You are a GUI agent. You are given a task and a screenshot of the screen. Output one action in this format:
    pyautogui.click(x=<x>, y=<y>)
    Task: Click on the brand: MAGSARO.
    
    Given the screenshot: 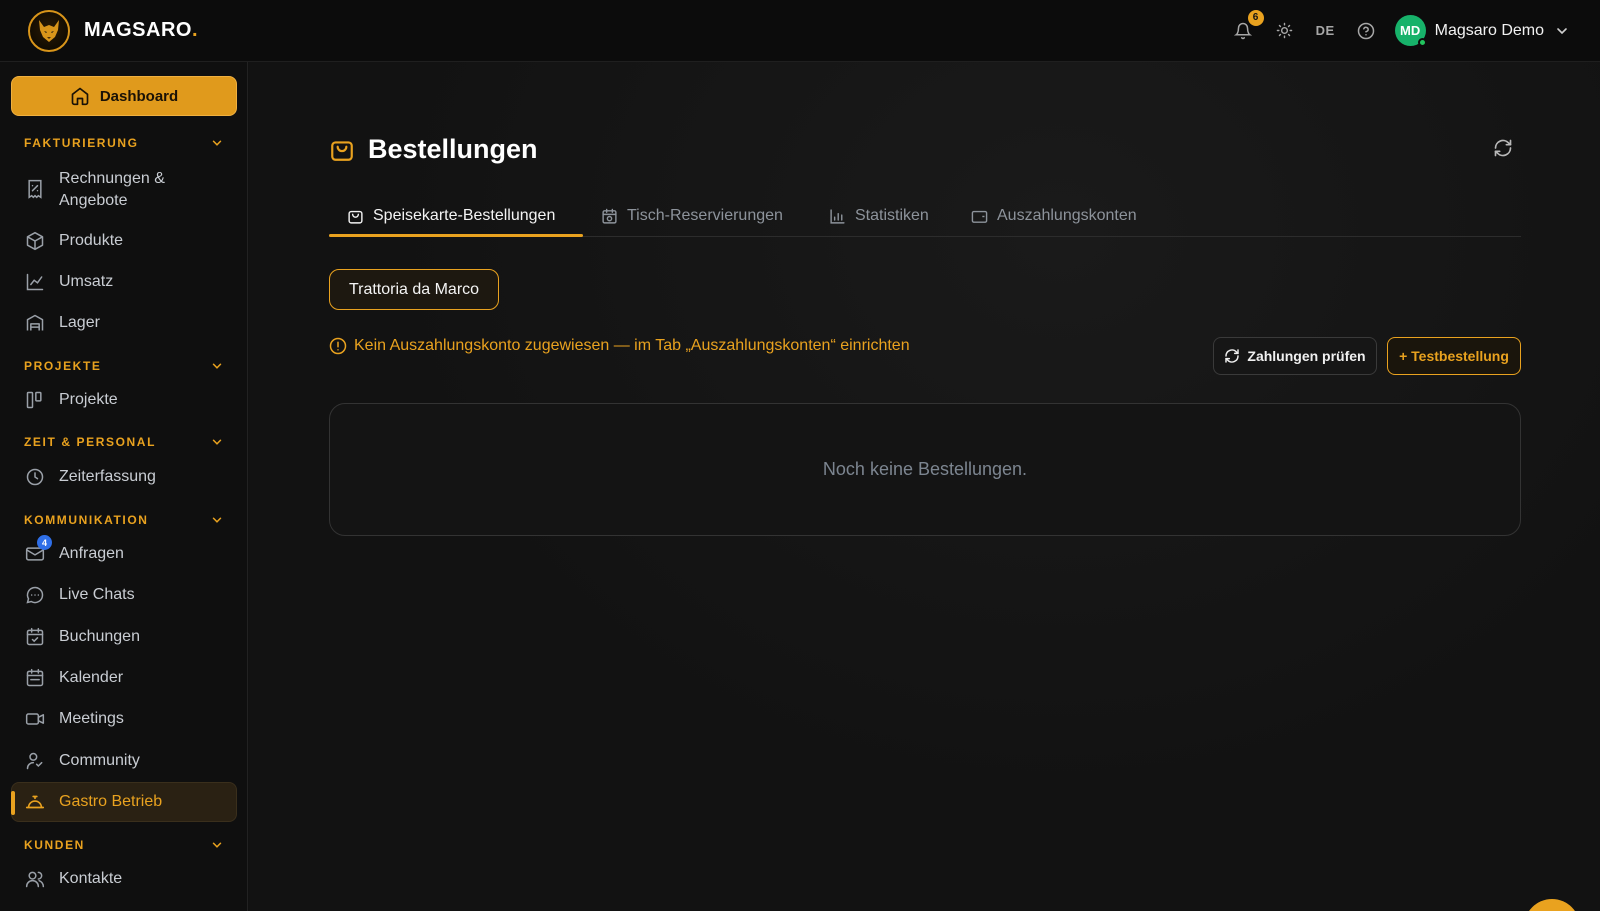 What is the action you would take?
    pyautogui.click(x=113, y=30)
    